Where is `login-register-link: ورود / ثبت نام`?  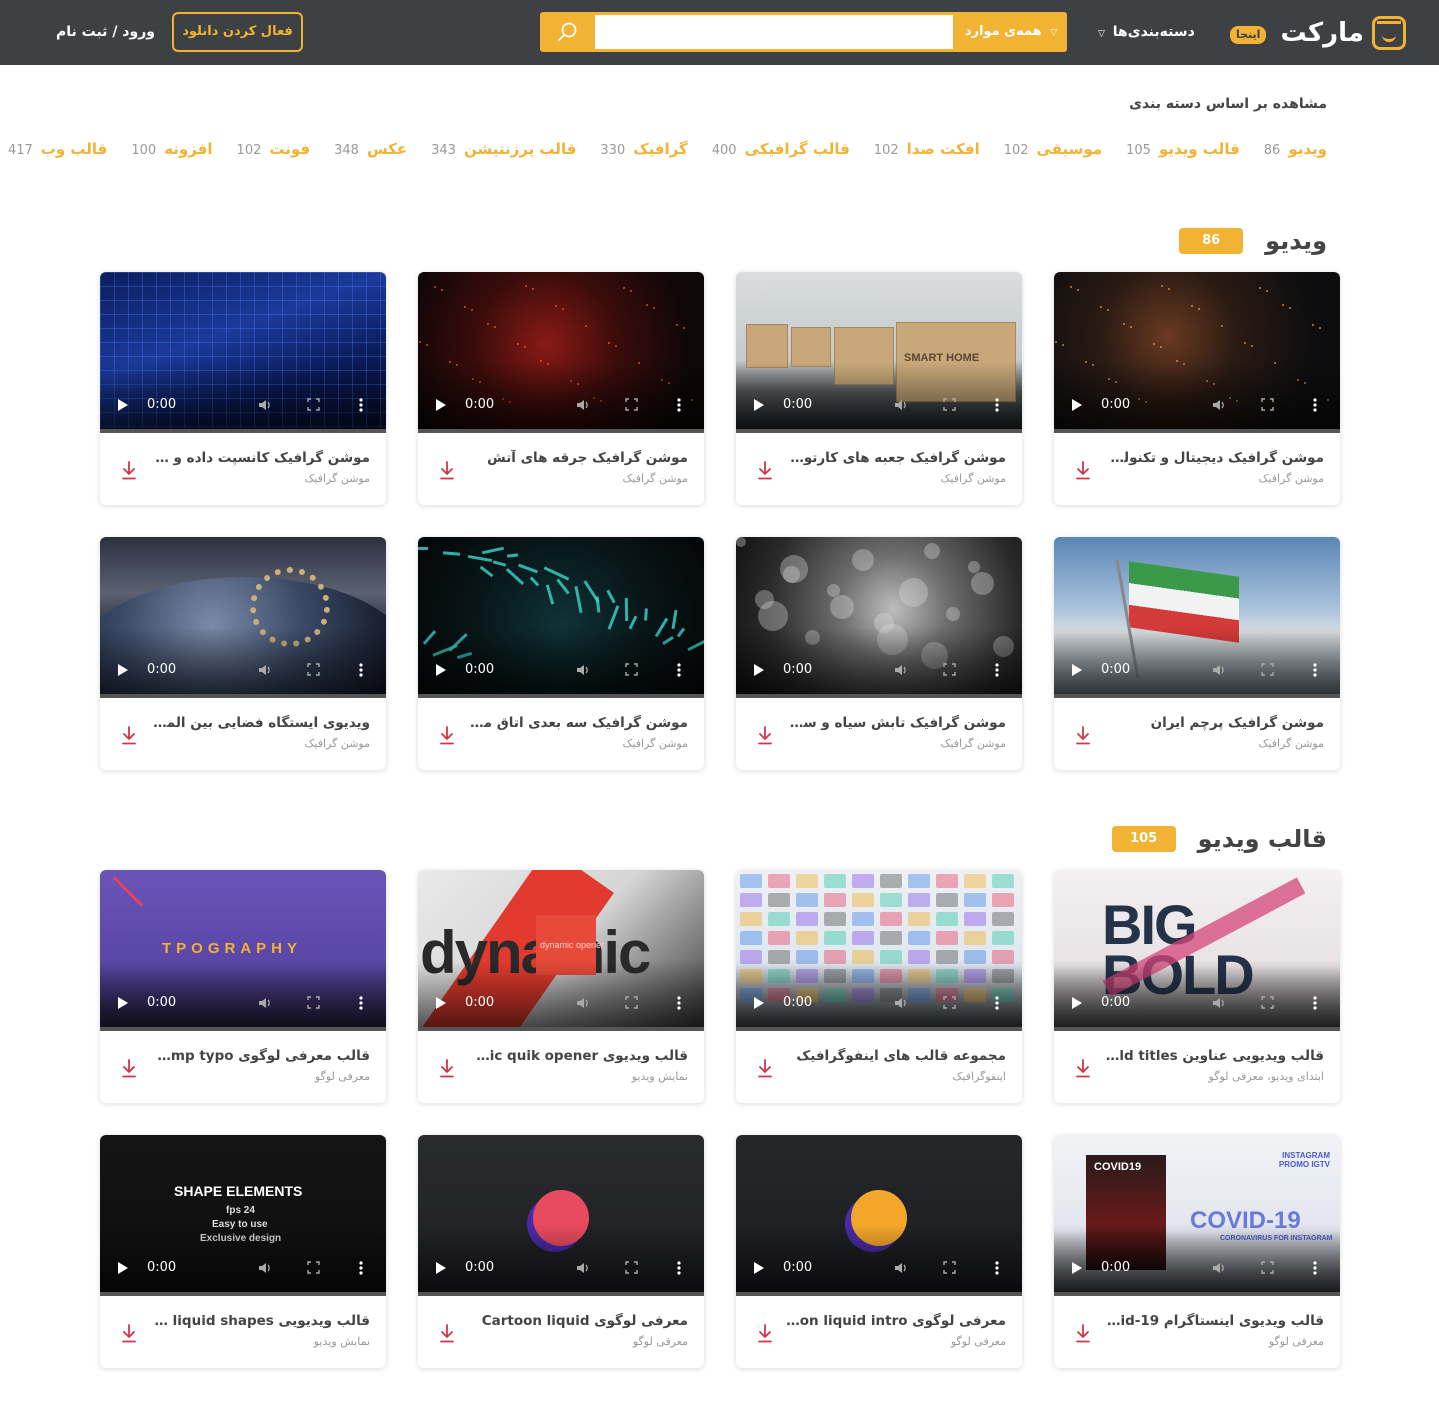 login-register-link: ورود / ثبت نام is located at coordinates (105, 32).